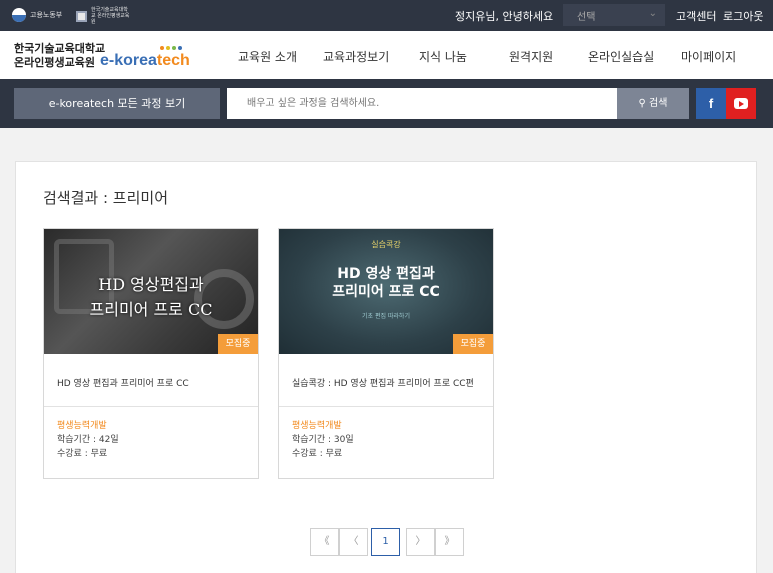  Describe the element at coordinates (443, 56) in the screenshot. I see `nav-knowledge: 지식 나눔` at that location.